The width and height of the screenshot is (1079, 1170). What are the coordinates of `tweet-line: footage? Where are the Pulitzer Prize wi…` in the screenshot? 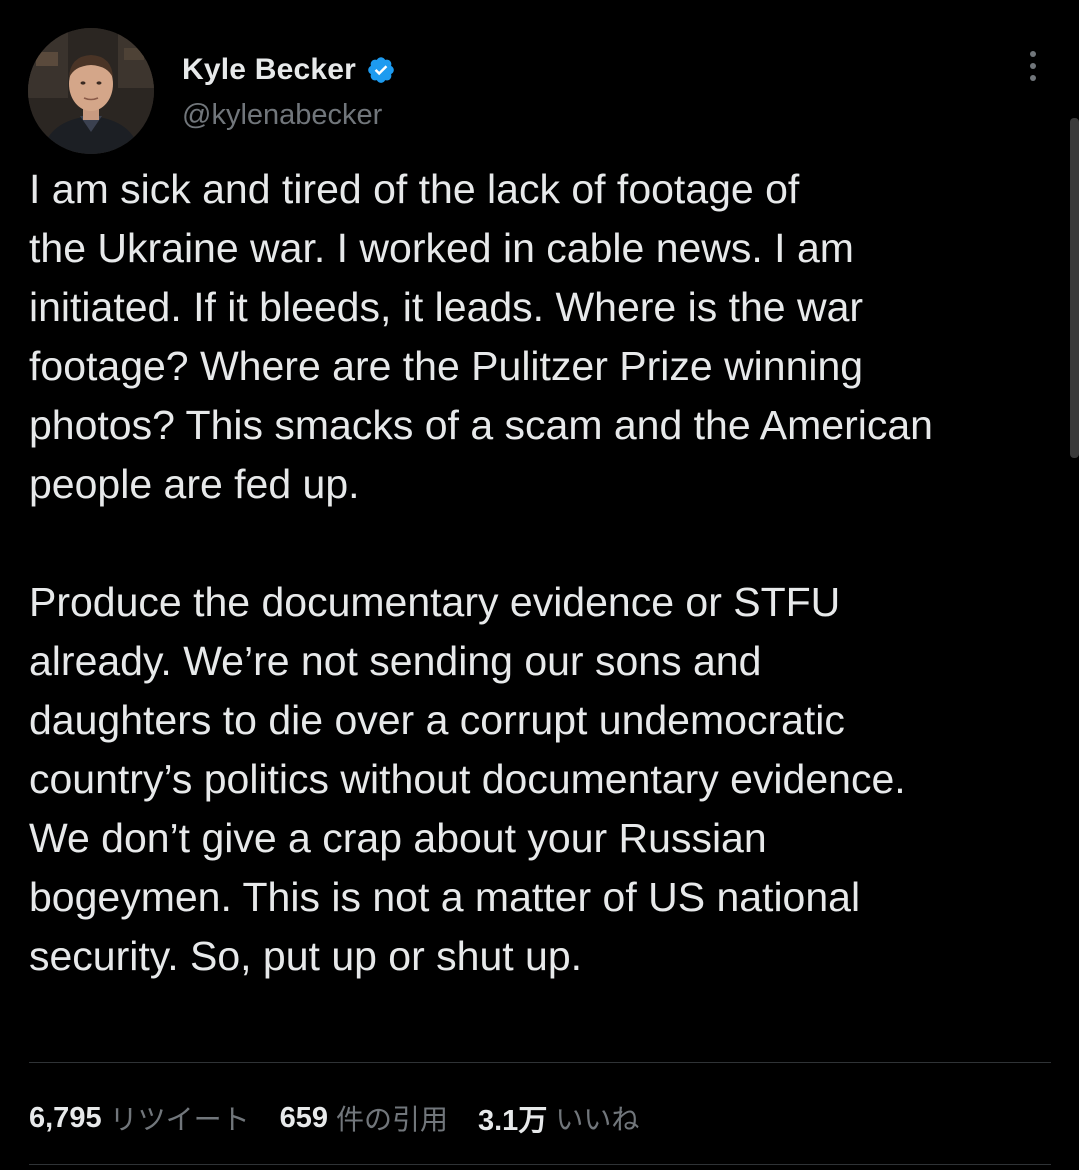 It's located at (446, 366).